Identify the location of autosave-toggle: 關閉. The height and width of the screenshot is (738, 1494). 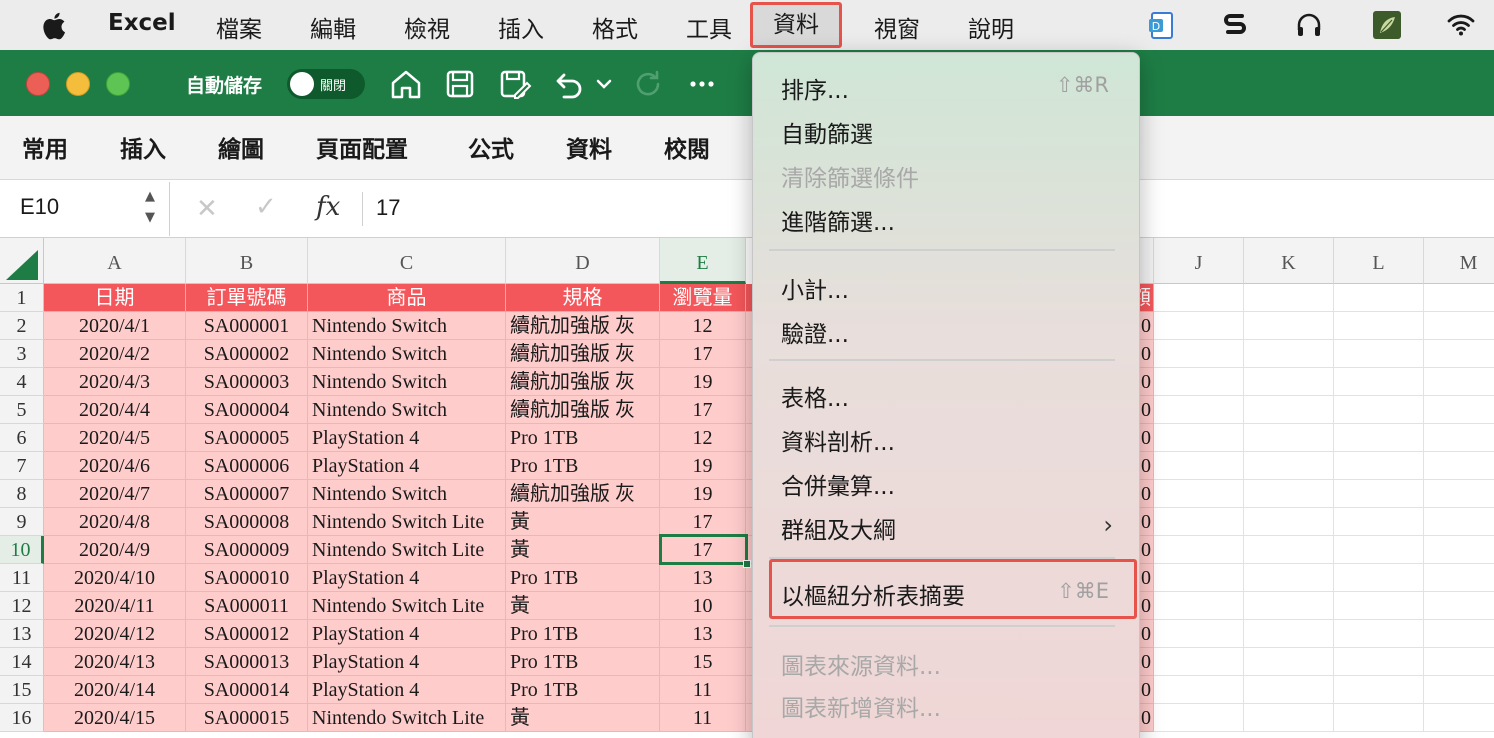
(326, 84).